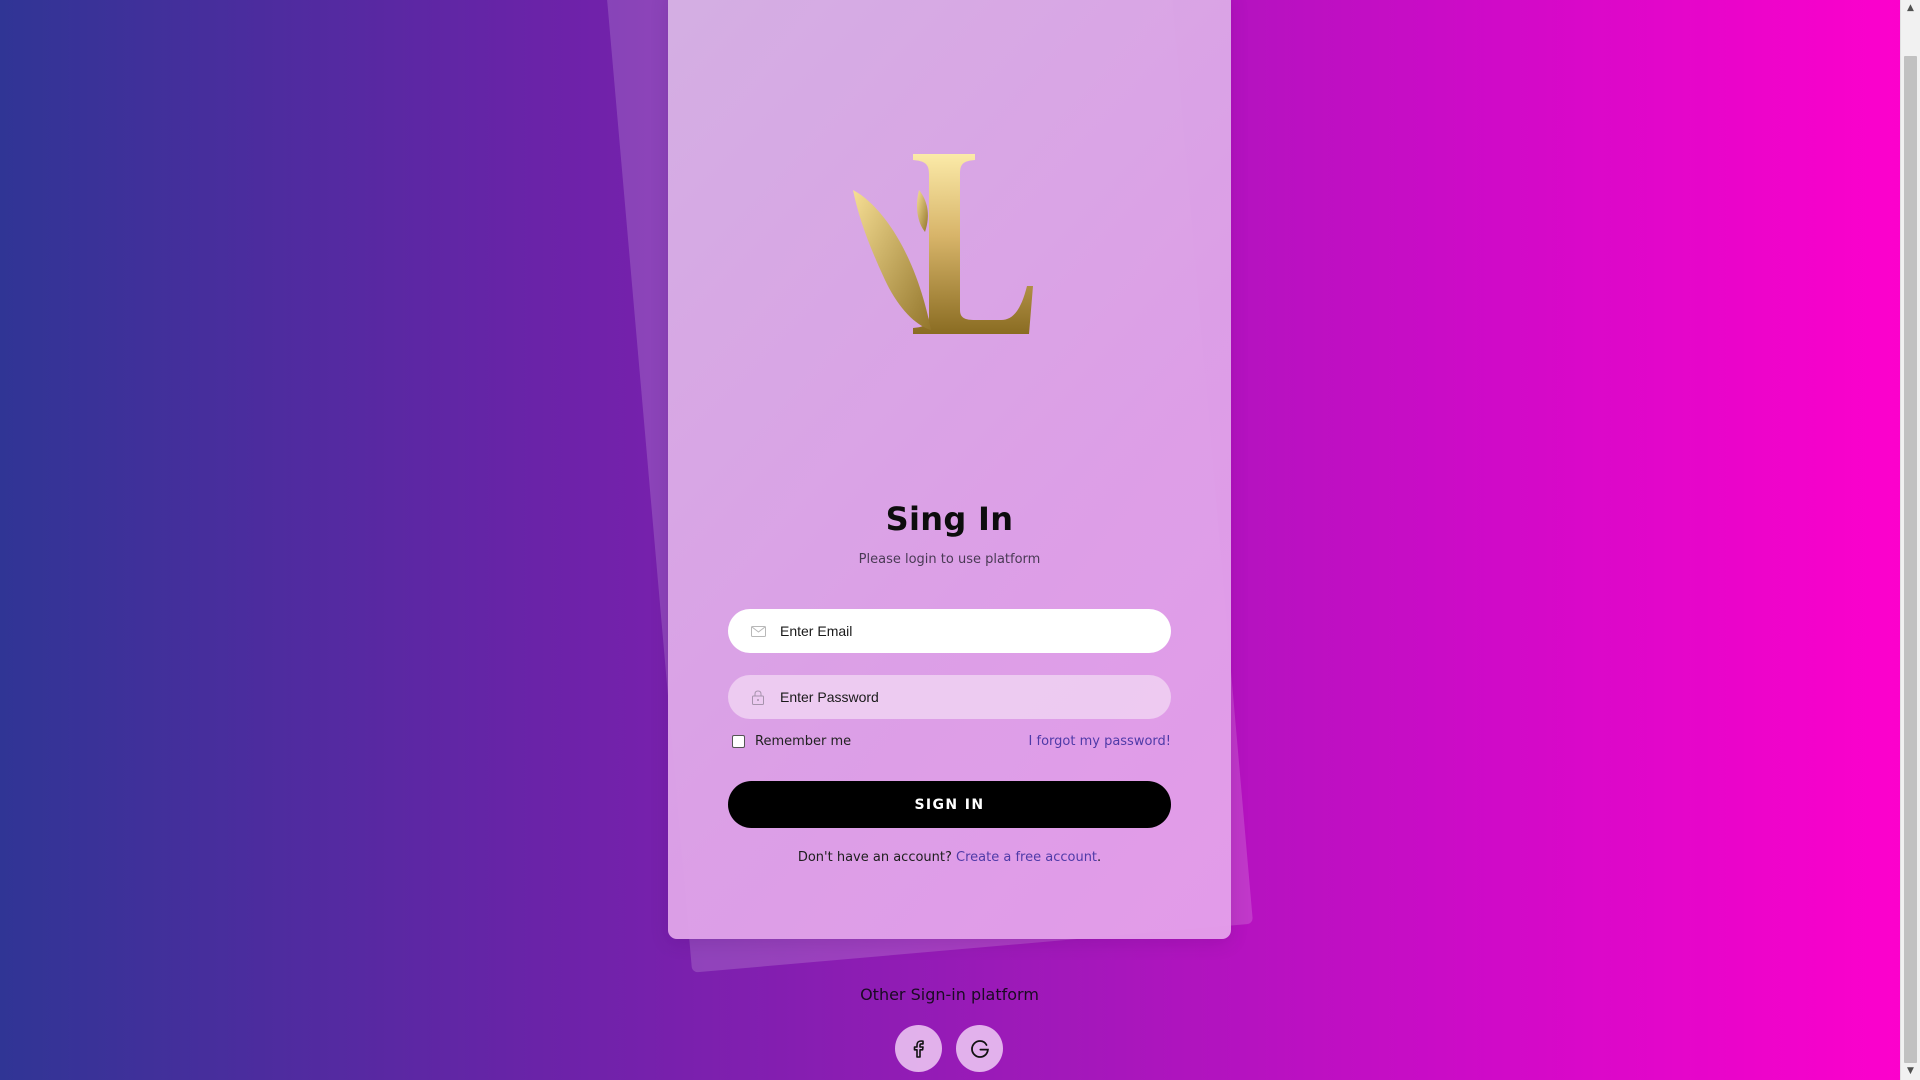  What do you see at coordinates (758, 697) in the screenshot?
I see `lock-icon` at bounding box center [758, 697].